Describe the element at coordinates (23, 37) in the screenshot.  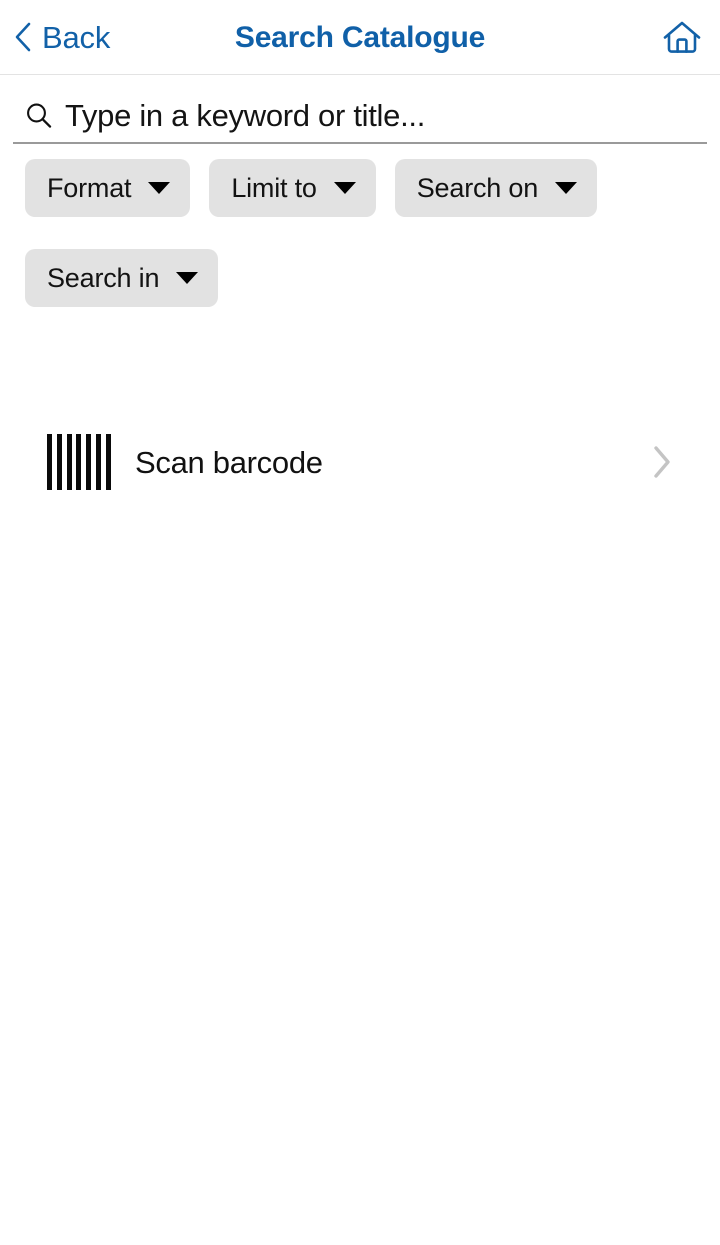
I see `chevron-left-icon` at that location.